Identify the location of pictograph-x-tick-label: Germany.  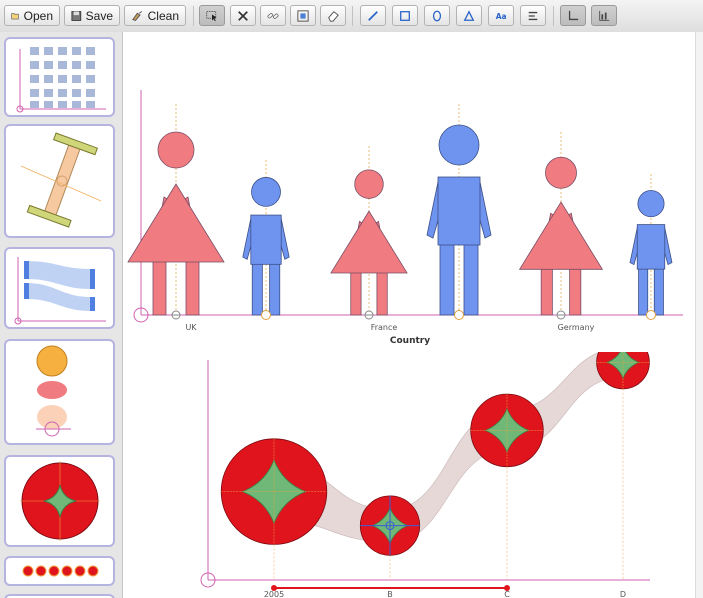
(576, 327).